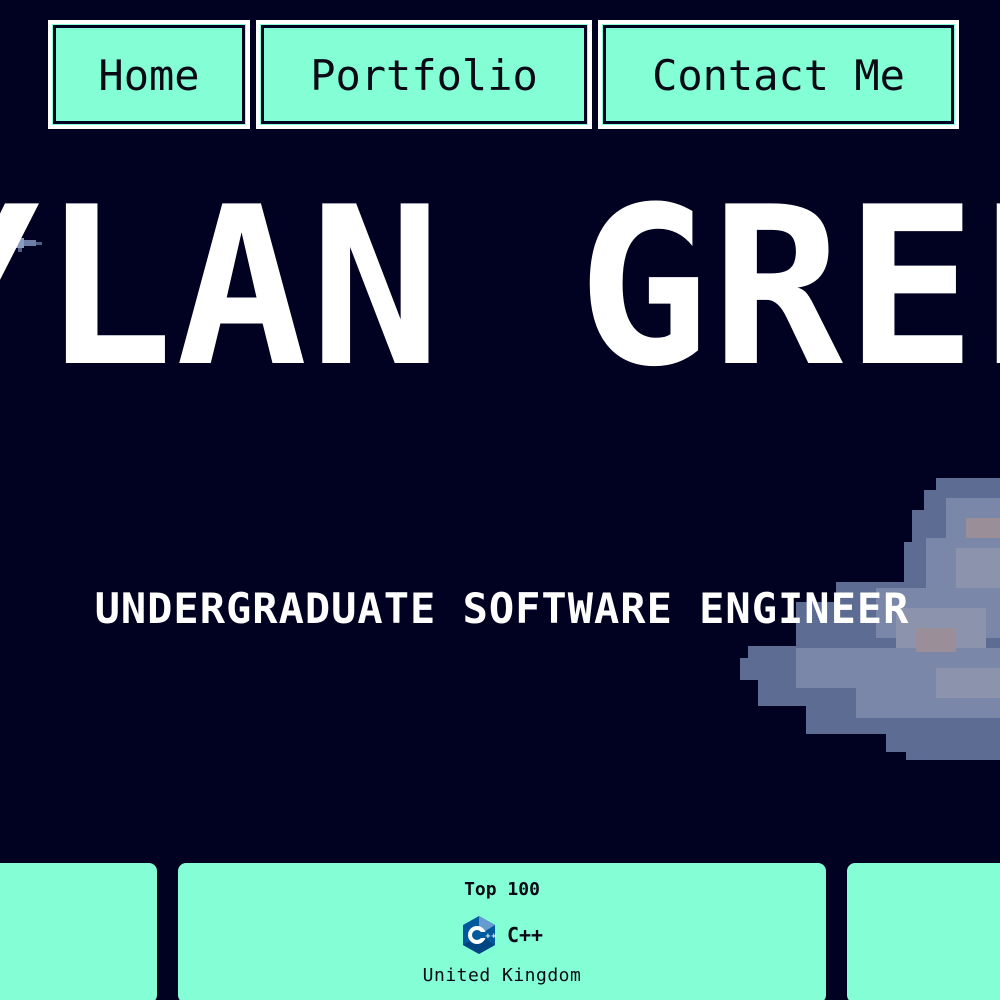 Image resolution: width=1000 pixels, height=1000 pixels. What do you see at coordinates (78, 931) in the screenshot?
I see `stat-card-left` at bounding box center [78, 931].